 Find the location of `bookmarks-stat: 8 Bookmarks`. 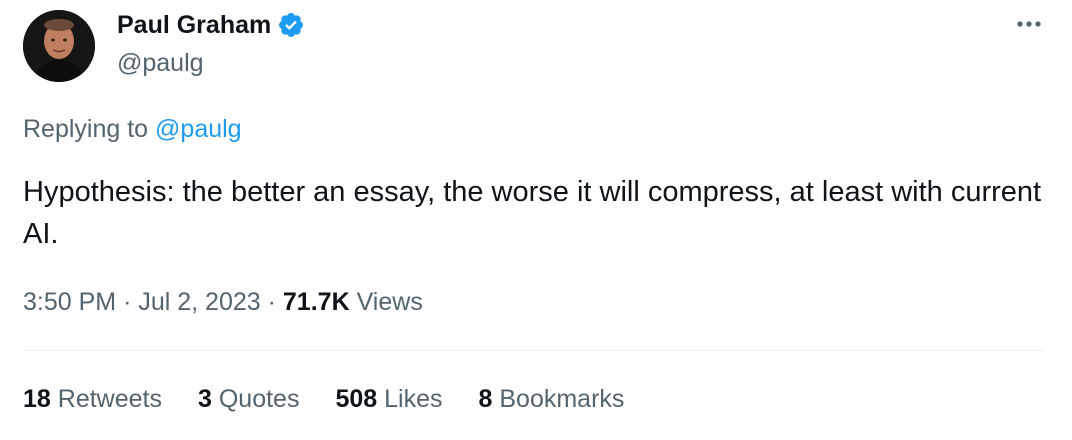

bookmarks-stat: 8 Bookmarks is located at coordinates (552, 399).